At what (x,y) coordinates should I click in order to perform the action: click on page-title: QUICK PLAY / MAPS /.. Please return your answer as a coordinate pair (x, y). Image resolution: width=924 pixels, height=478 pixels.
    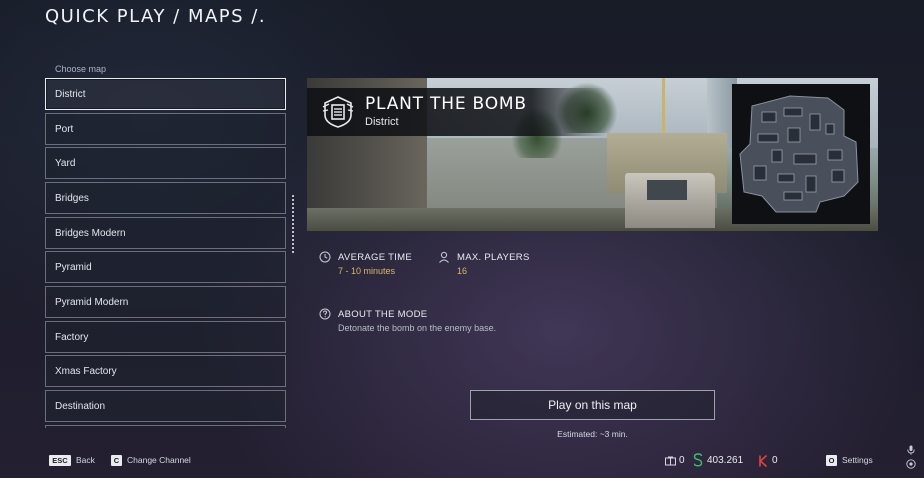
    Looking at the image, I should click on (156, 16).